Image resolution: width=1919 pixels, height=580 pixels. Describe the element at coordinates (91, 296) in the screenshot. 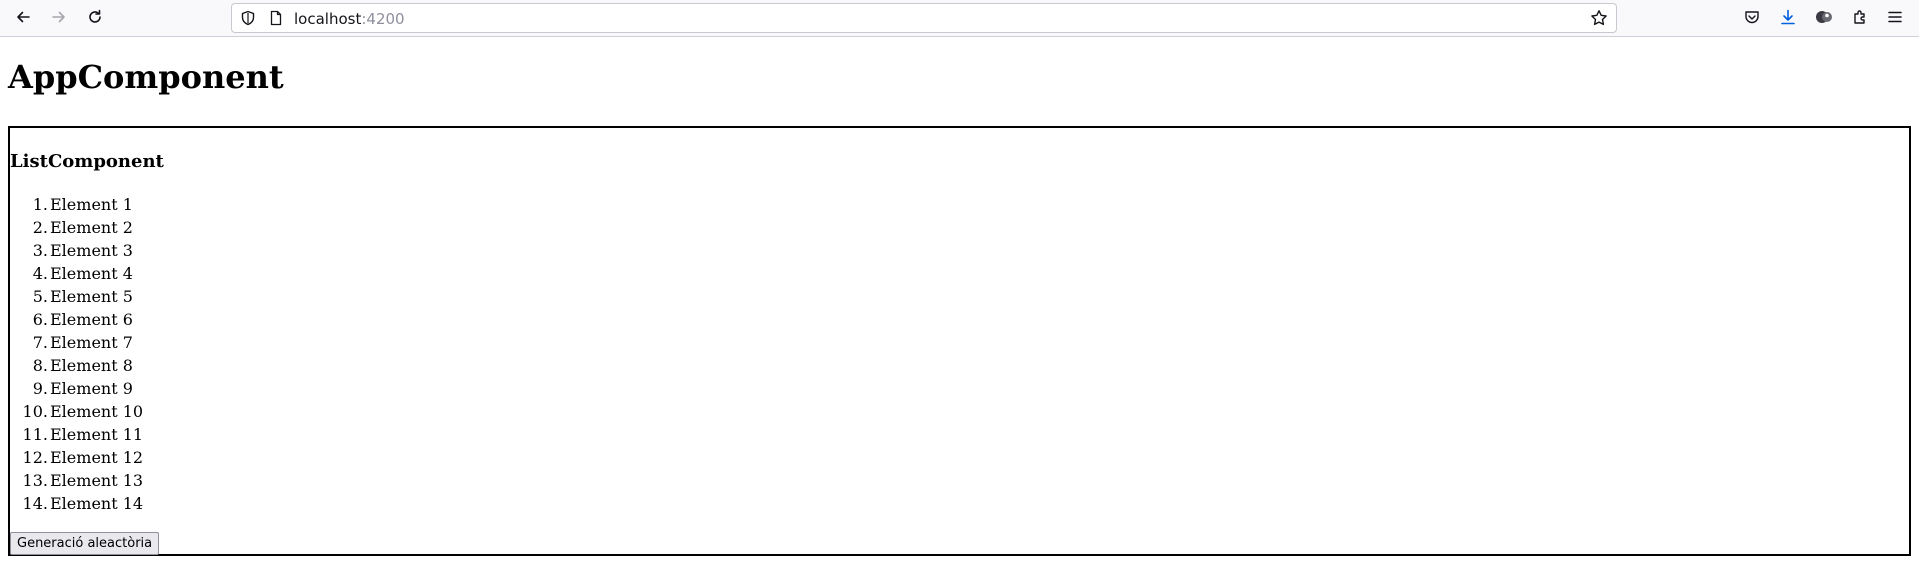

I see `list-item-label: Element 5` at that location.